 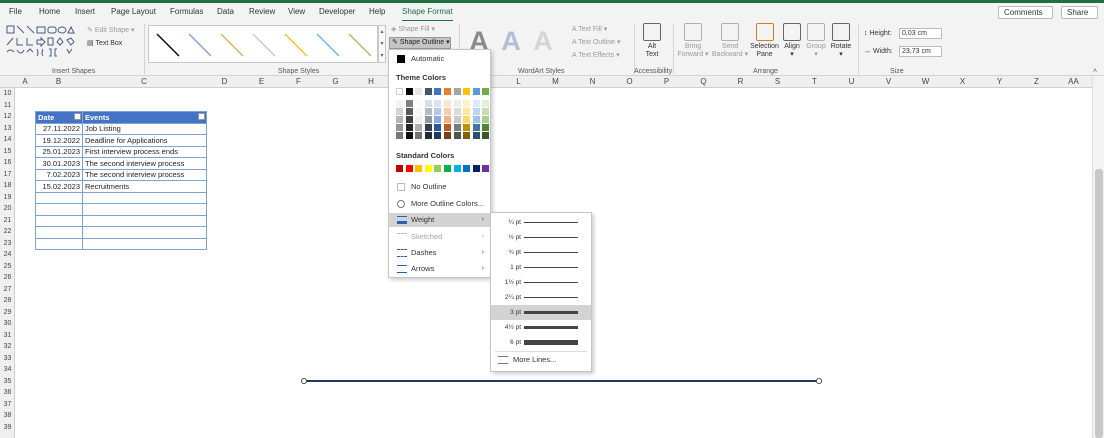 What do you see at coordinates (7, 392) in the screenshot?
I see `row-header: 36` at bounding box center [7, 392].